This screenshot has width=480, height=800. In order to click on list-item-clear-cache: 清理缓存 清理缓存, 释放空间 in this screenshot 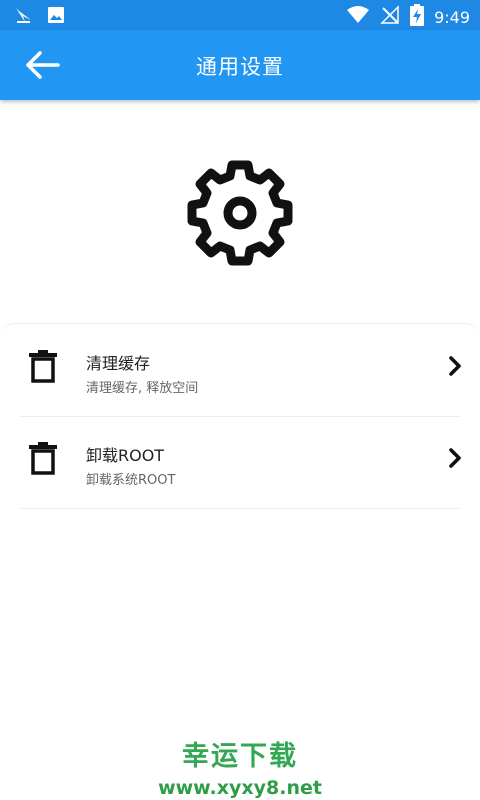, I will do `click(240, 370)`.